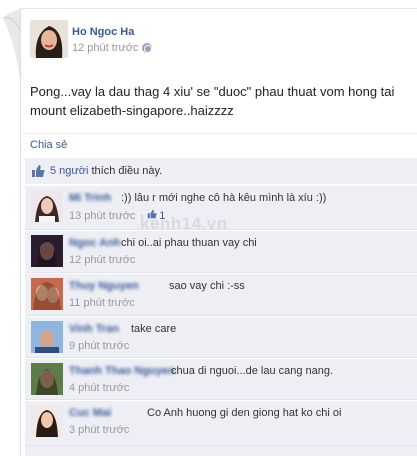 This screenshot has height=456, width=417. I want to click on comment-meta: 11 phút trước, so click(102, 303).